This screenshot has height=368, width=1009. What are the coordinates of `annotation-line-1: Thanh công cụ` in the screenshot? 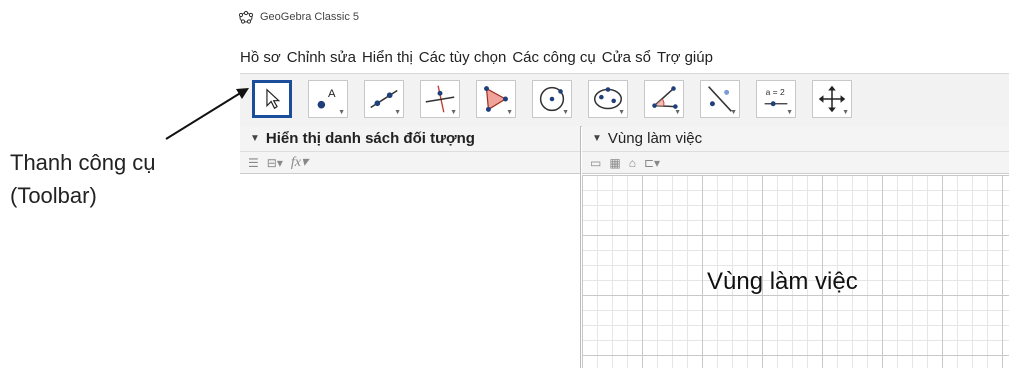 It's located at (83, 162).